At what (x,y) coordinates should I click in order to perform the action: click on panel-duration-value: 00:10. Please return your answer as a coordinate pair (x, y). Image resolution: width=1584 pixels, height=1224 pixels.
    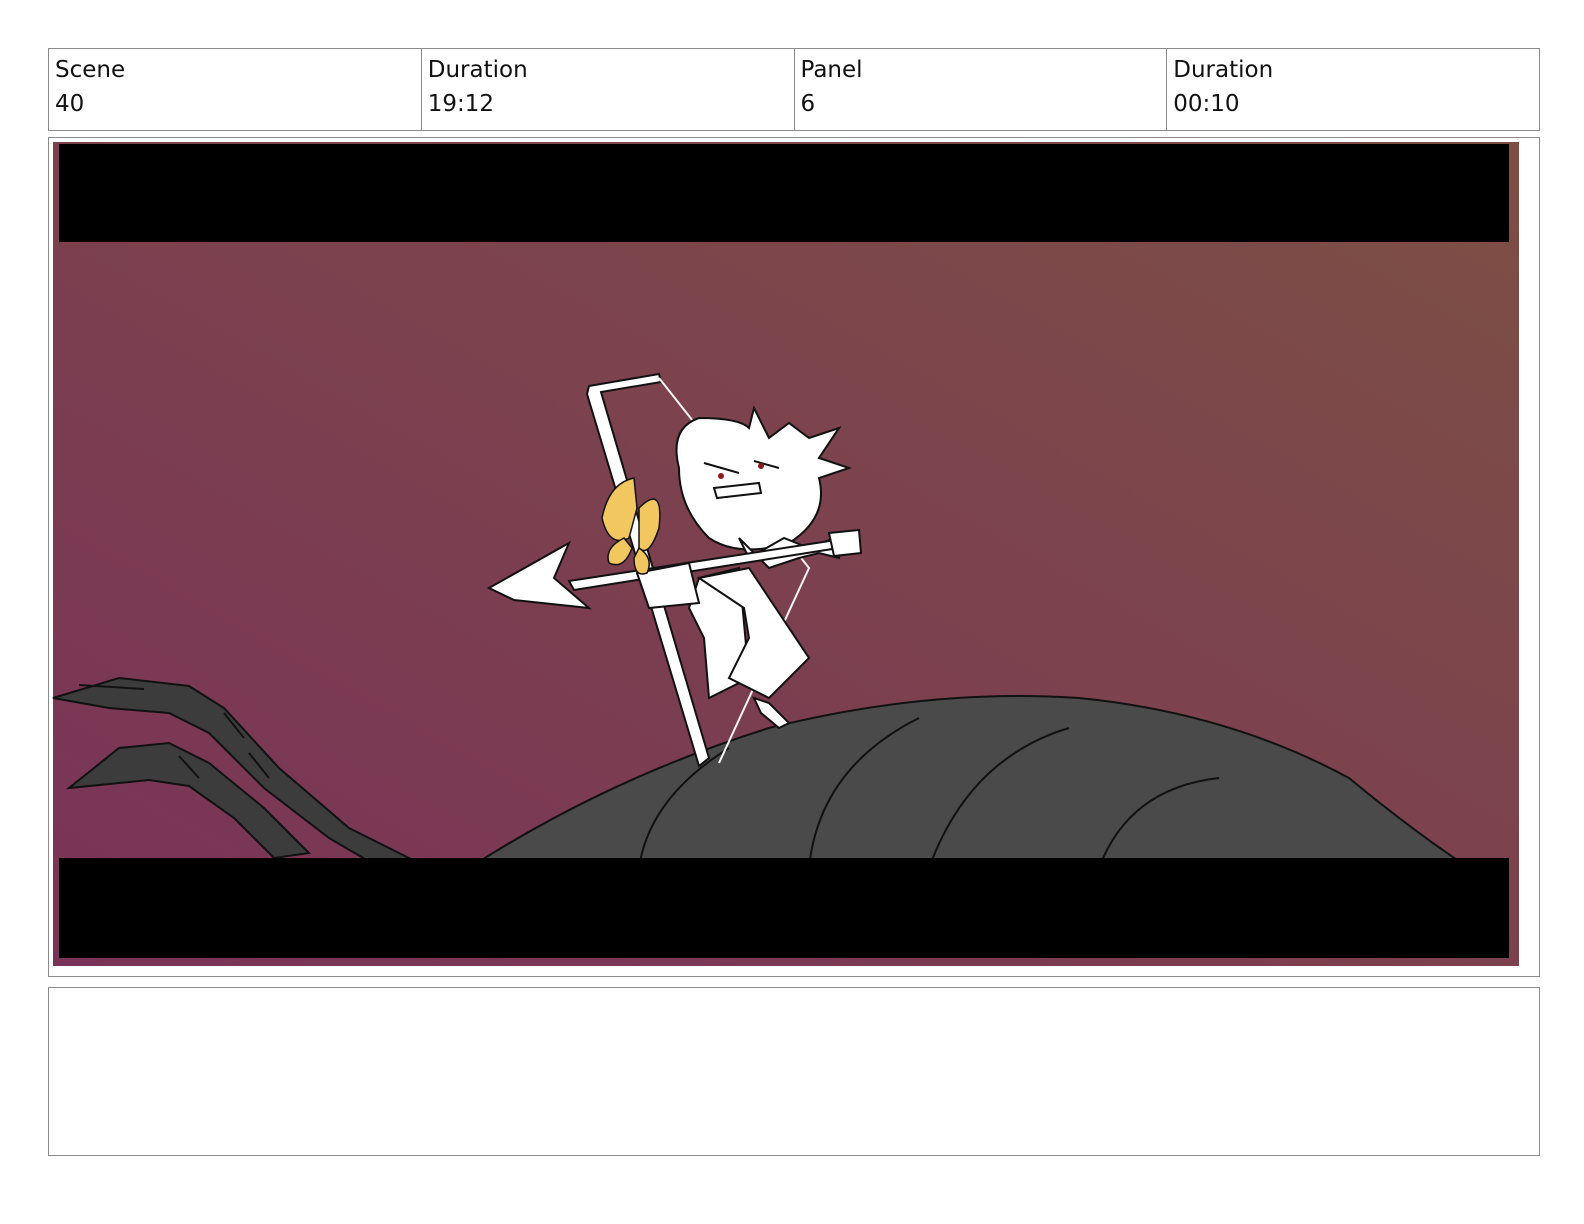
    Looking at the image, I should click on (1206, 104).